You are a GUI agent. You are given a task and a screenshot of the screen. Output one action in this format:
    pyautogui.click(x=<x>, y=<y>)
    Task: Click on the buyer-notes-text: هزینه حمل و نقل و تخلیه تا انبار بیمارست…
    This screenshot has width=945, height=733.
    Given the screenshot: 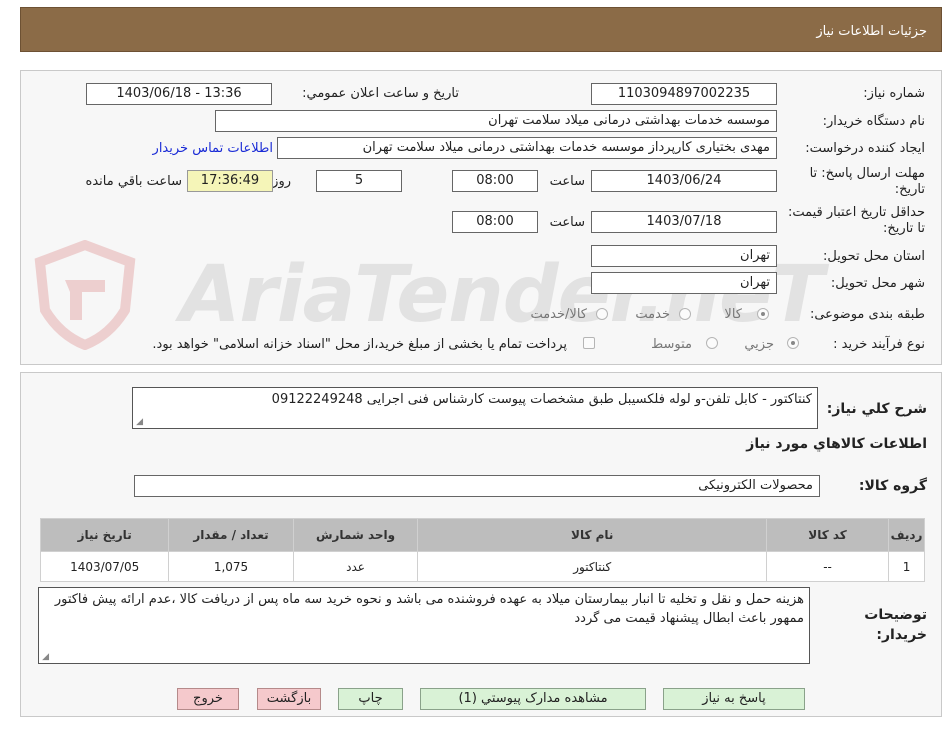 What is the action you would take?
    pyautogui.click(x=429, y=609)
    